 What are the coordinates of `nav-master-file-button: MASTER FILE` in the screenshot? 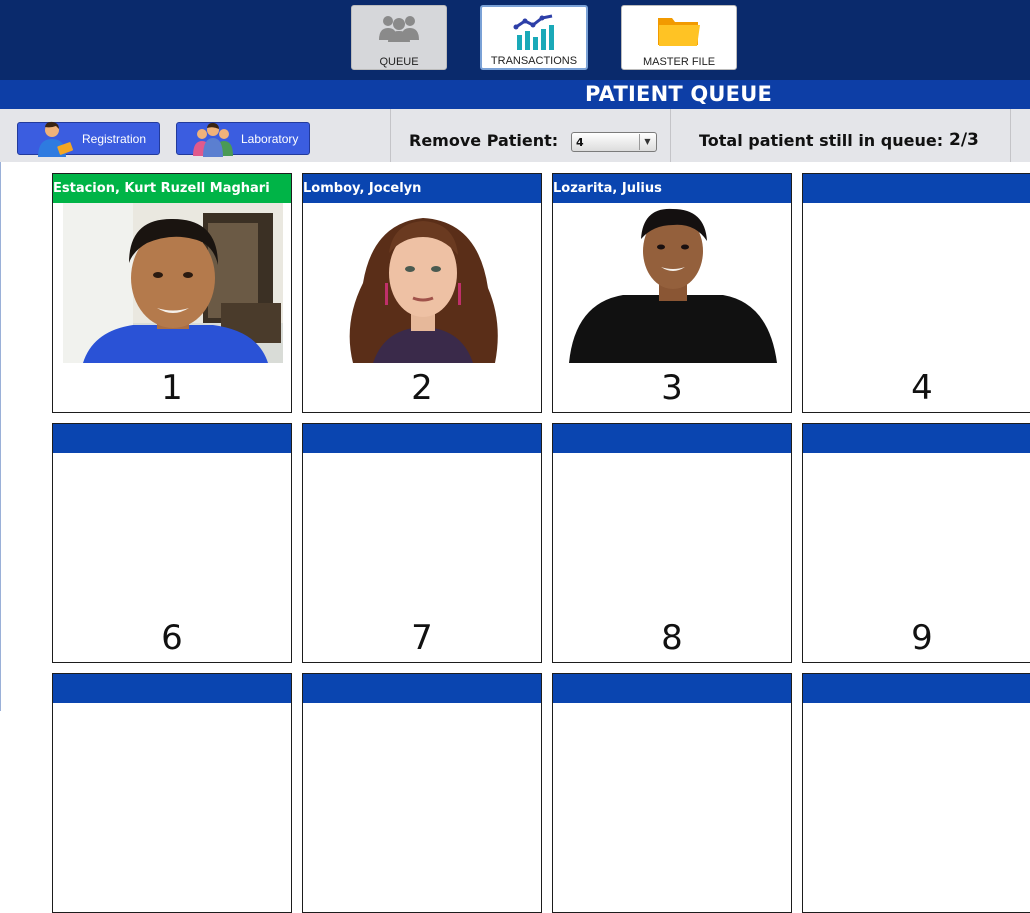 It's located at (679, 37).